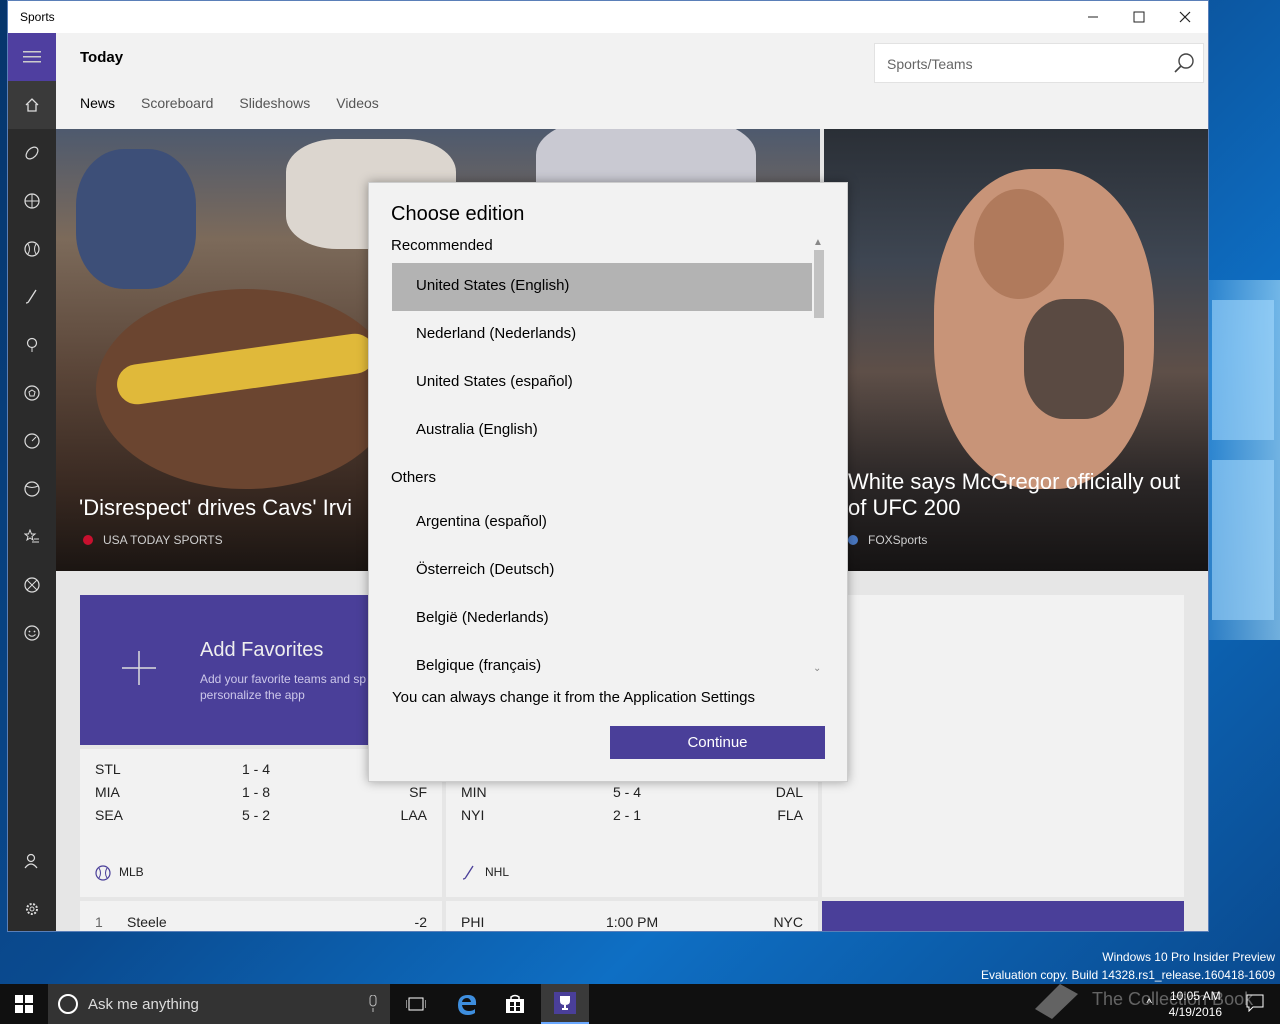 This screenshot has height=1024, width=1280. I want to click on edition-label: België (Nederlands), so click(482, 617).